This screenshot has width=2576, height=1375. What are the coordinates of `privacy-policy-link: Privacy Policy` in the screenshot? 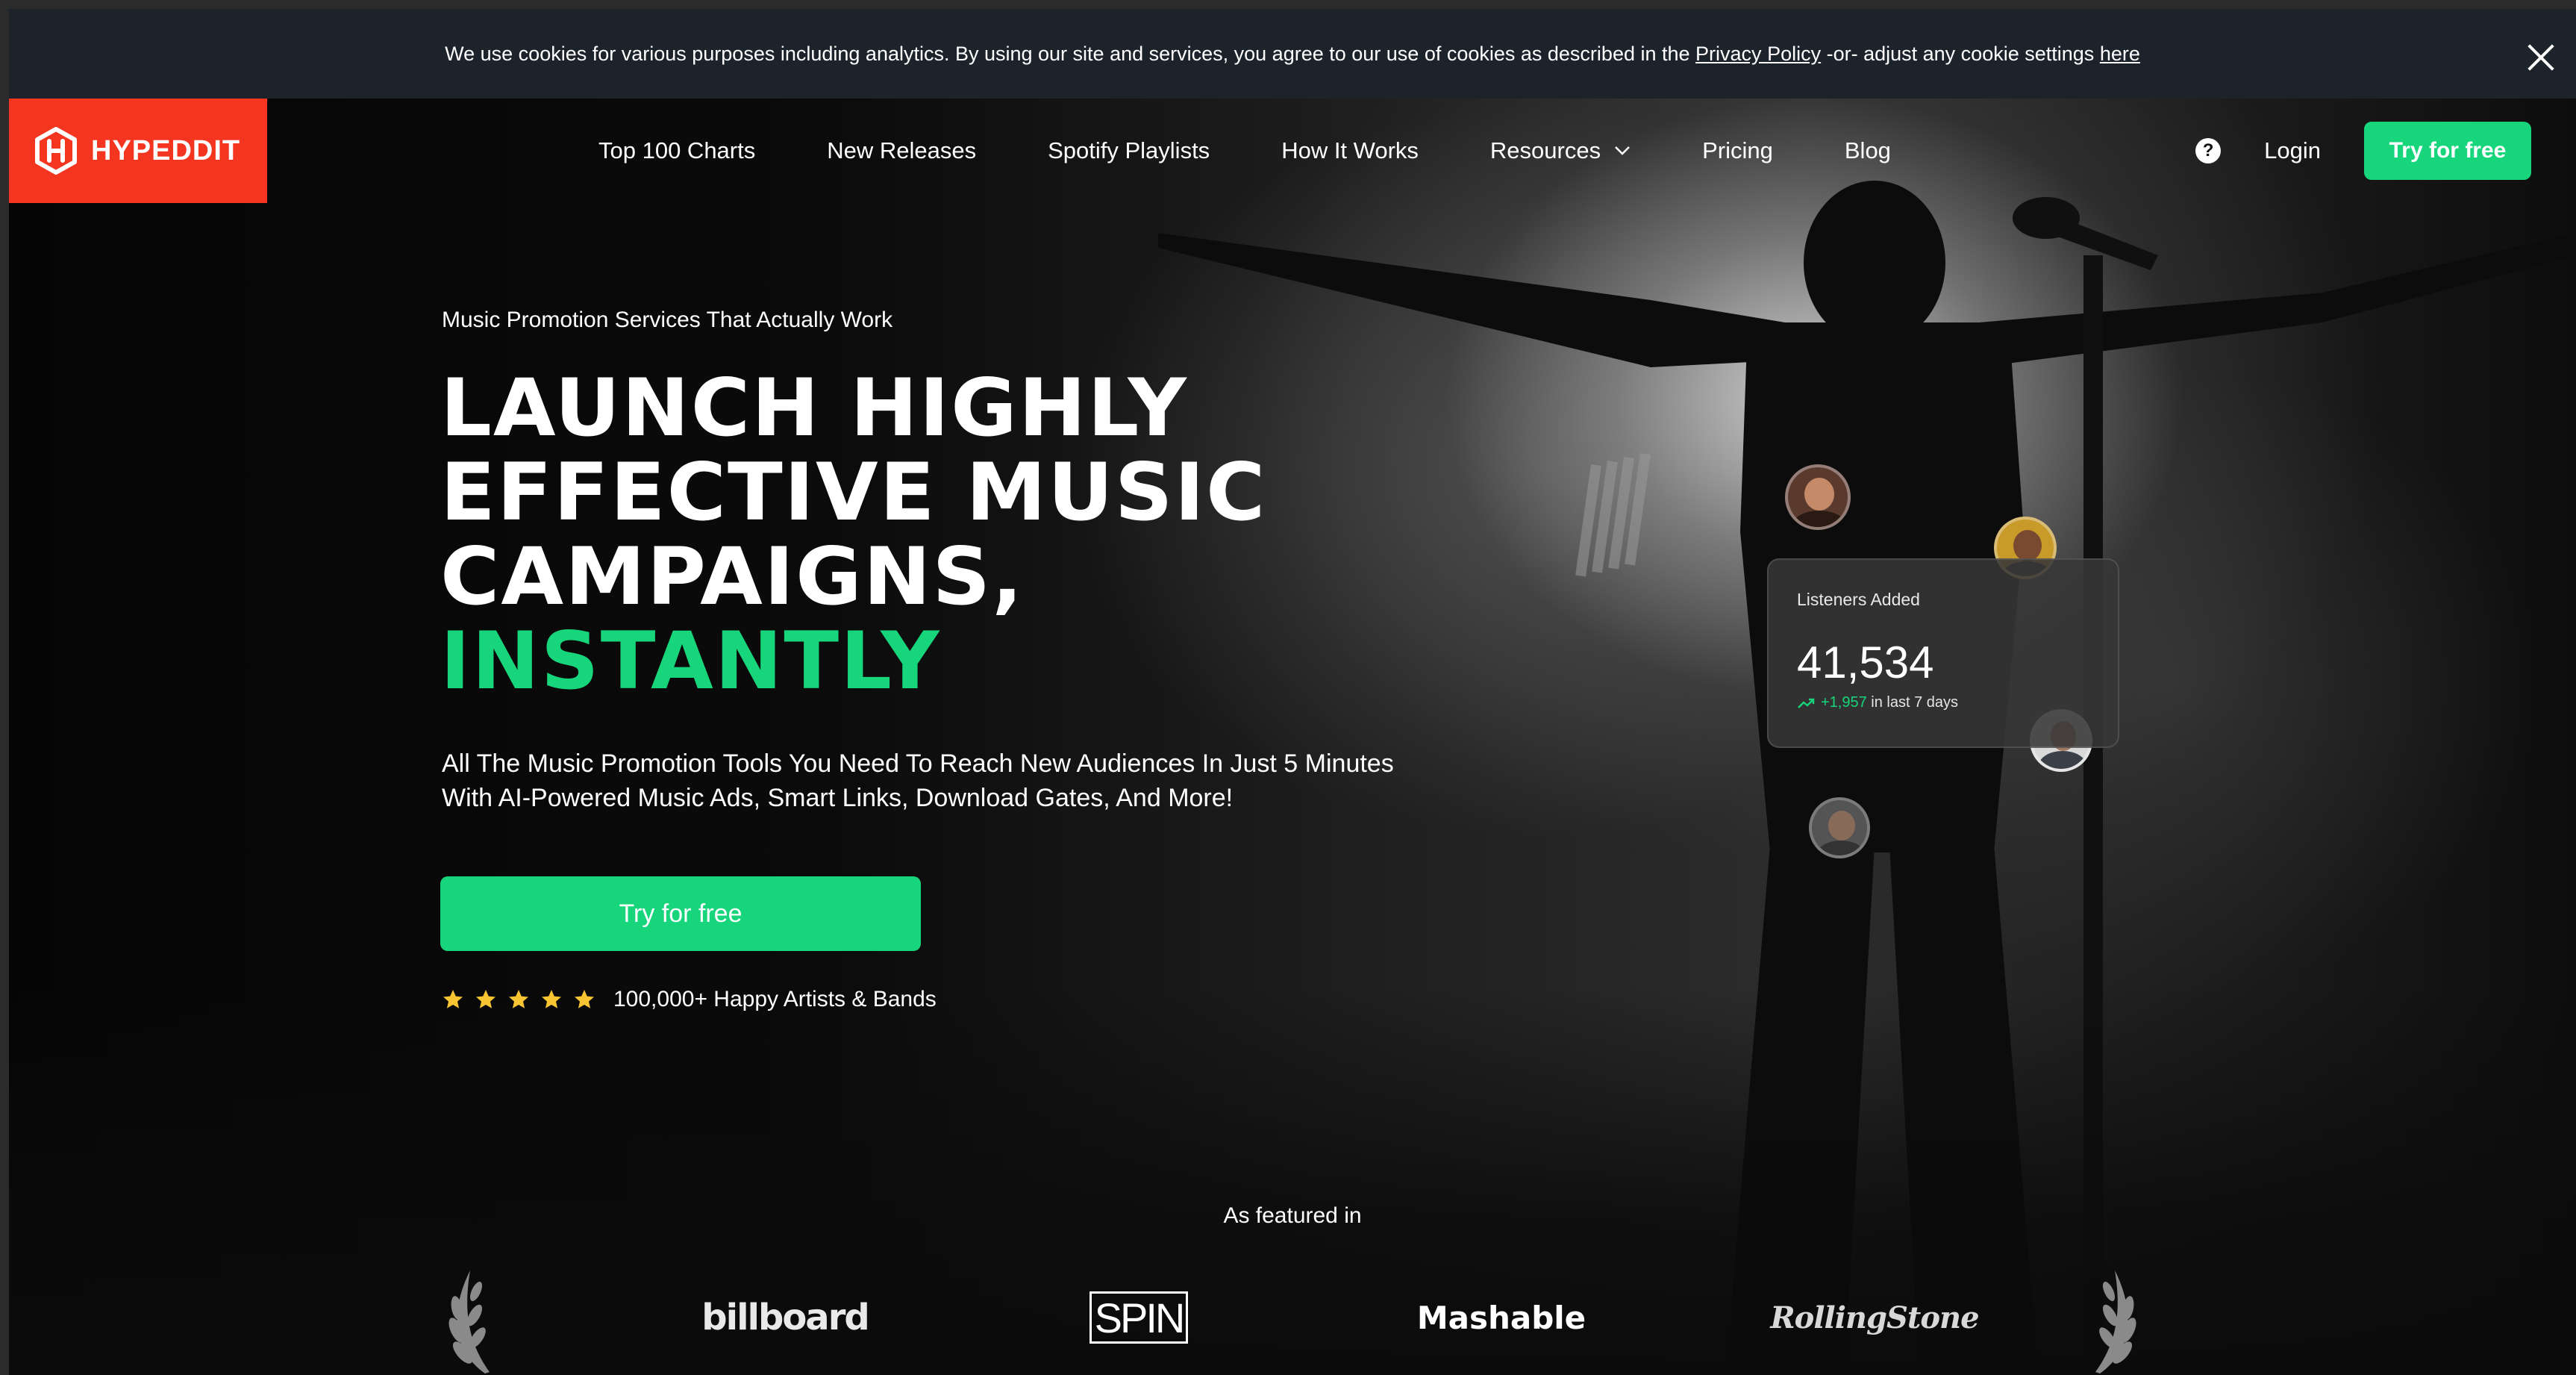 It's located at (1758, 54).